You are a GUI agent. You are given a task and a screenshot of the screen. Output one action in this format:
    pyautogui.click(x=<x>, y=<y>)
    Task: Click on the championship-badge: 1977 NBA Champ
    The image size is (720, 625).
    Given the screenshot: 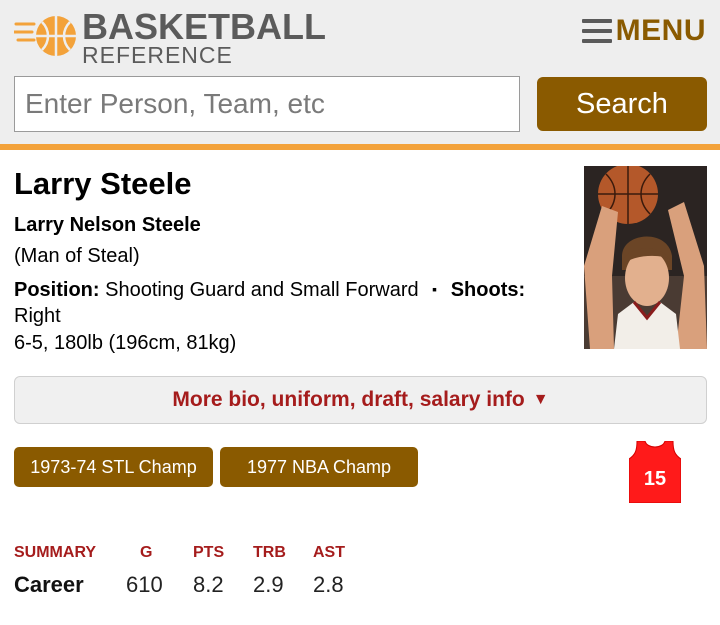 What is the action you would take?
    pyautogui.click(x=319, y=467)
    